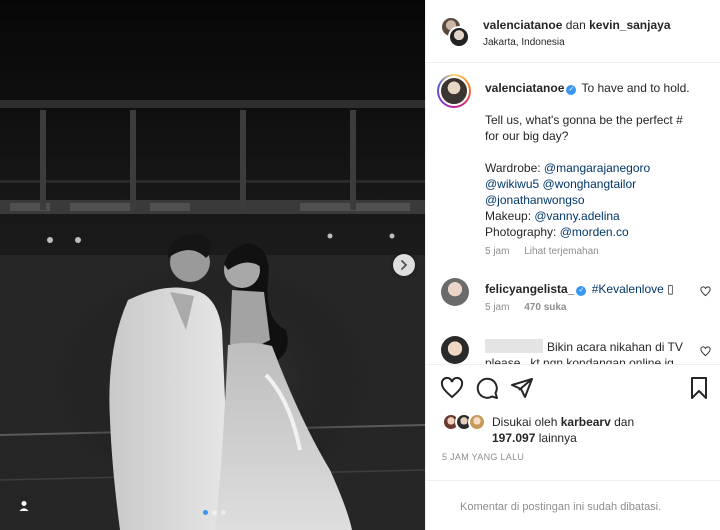 Image resolution: width=720 pixels, height=530 pixels. What do you see at coordinates (513, 438) in the screenshot?
I see `likes-count: 197.097` at bounding box center [513, 438].